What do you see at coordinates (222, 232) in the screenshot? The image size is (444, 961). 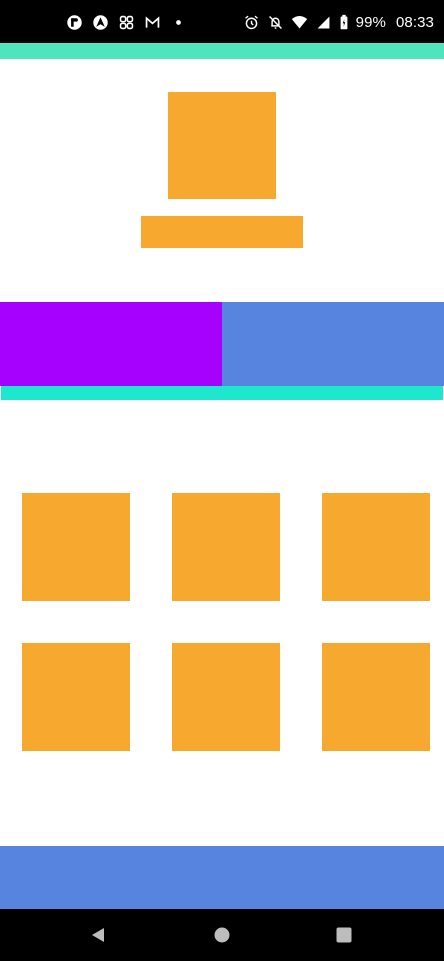 I see `profile-name-placeholder` at bounding box center [222, 232].